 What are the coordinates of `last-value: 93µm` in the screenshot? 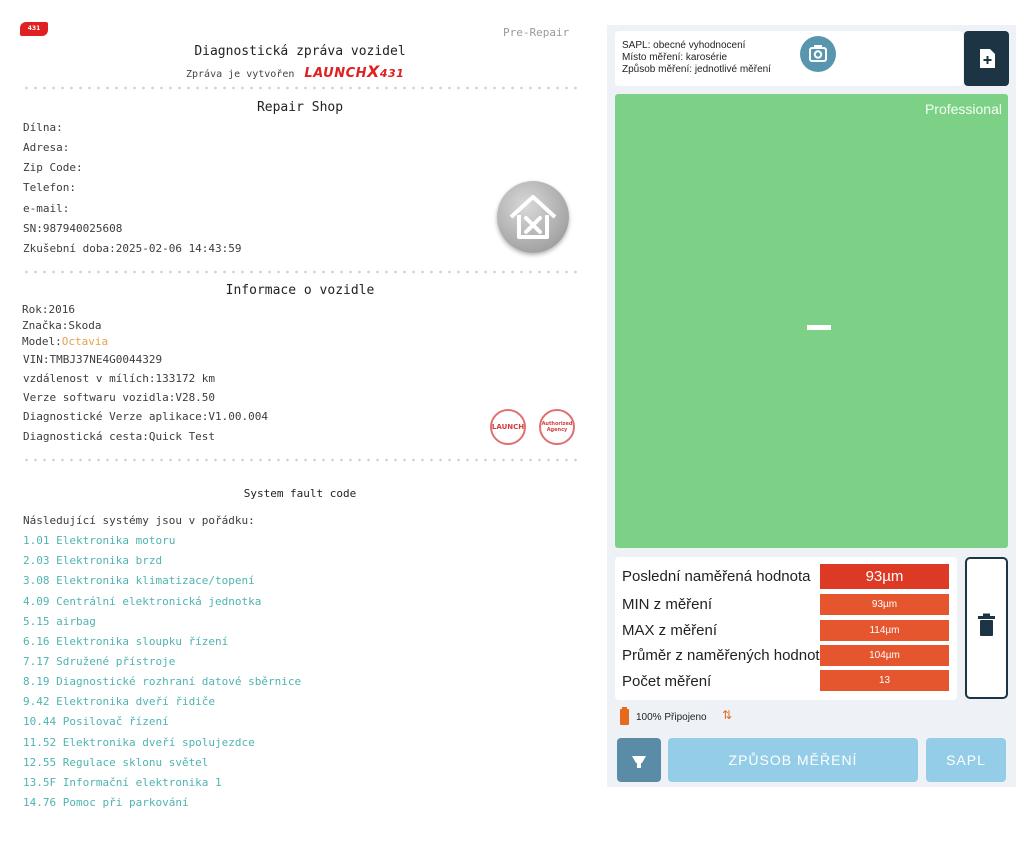 It's located at (884, 576).